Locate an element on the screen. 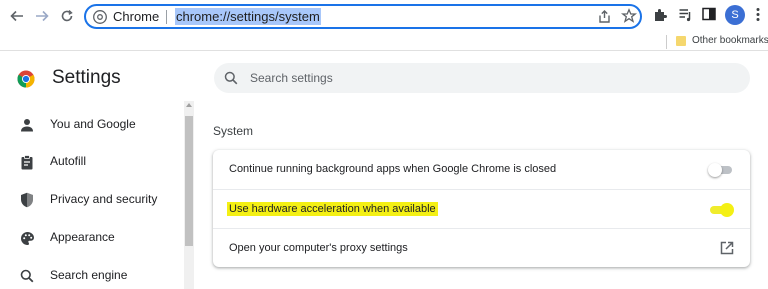 The width and height of the screenshot is (768, 289). sidebar-item-label: You and Google is located at coordinates (93, 124).